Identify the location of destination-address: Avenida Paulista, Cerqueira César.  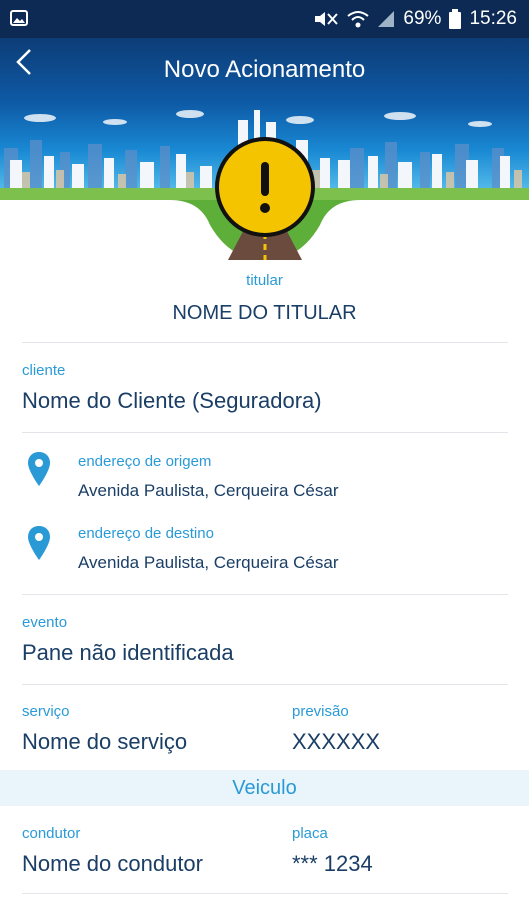
(208, 562).